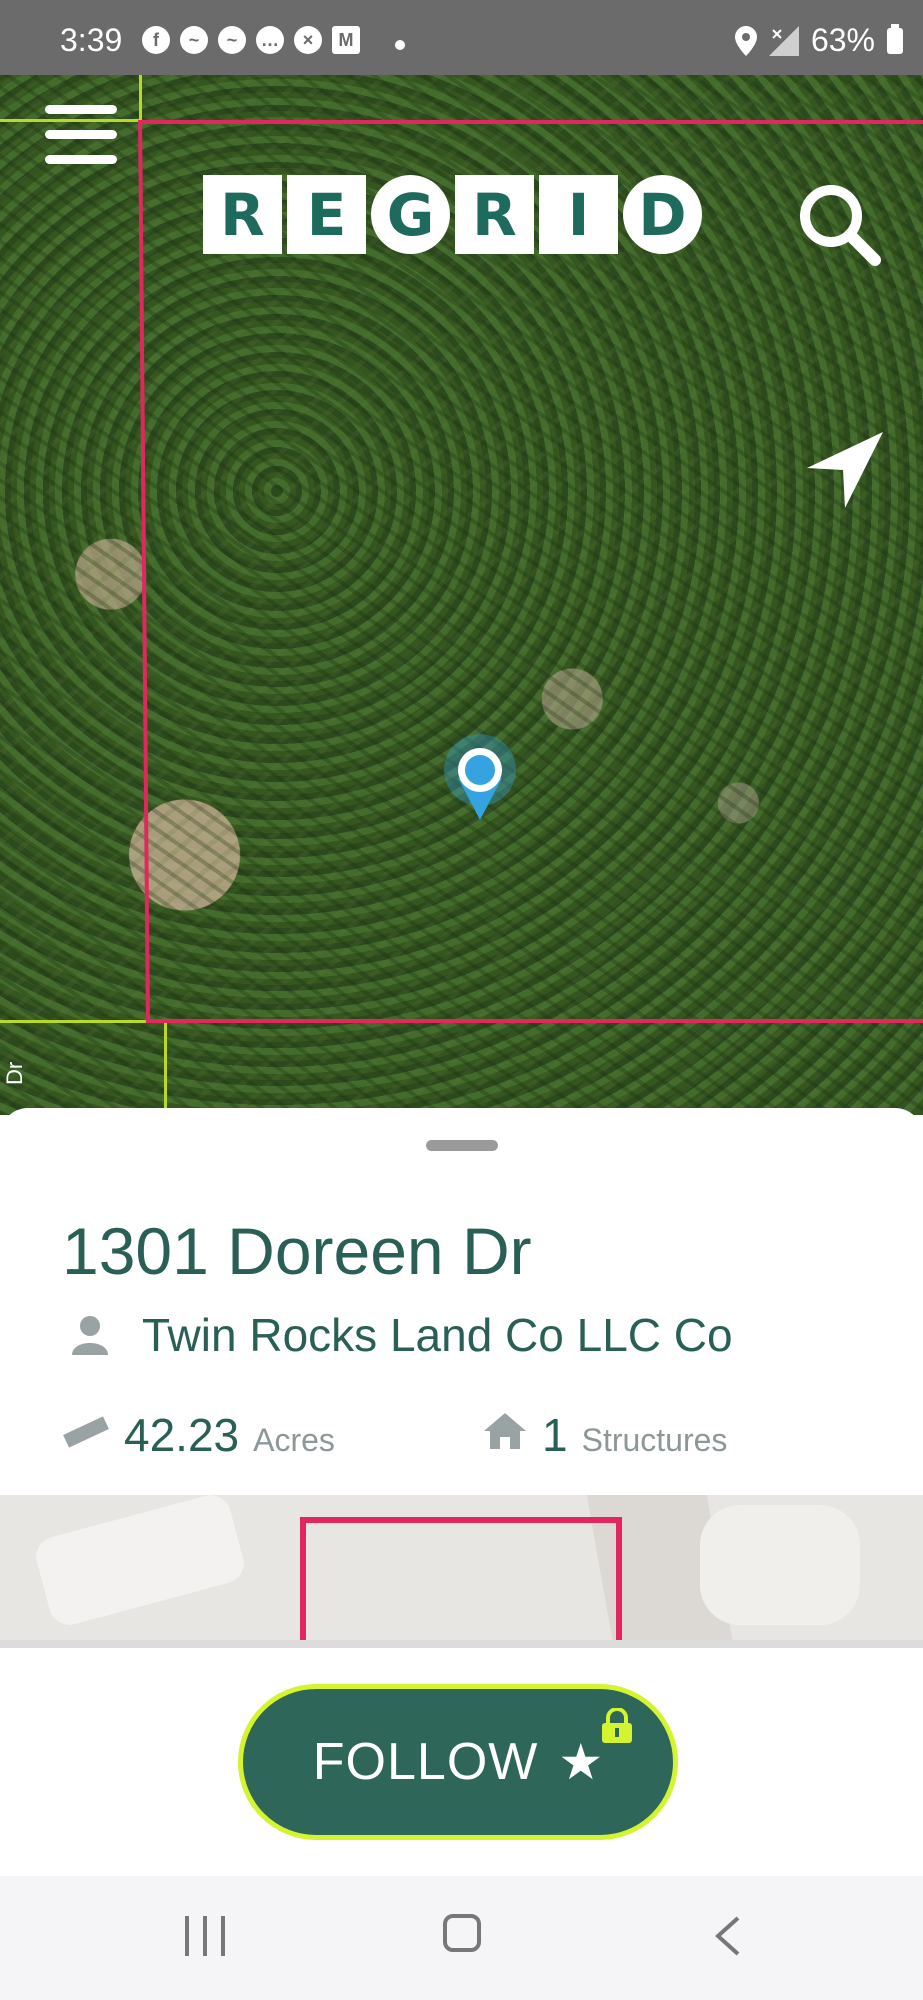 The image size is (923, 2000). I want to click on acres-value: 42.23, so click(182, 1435).